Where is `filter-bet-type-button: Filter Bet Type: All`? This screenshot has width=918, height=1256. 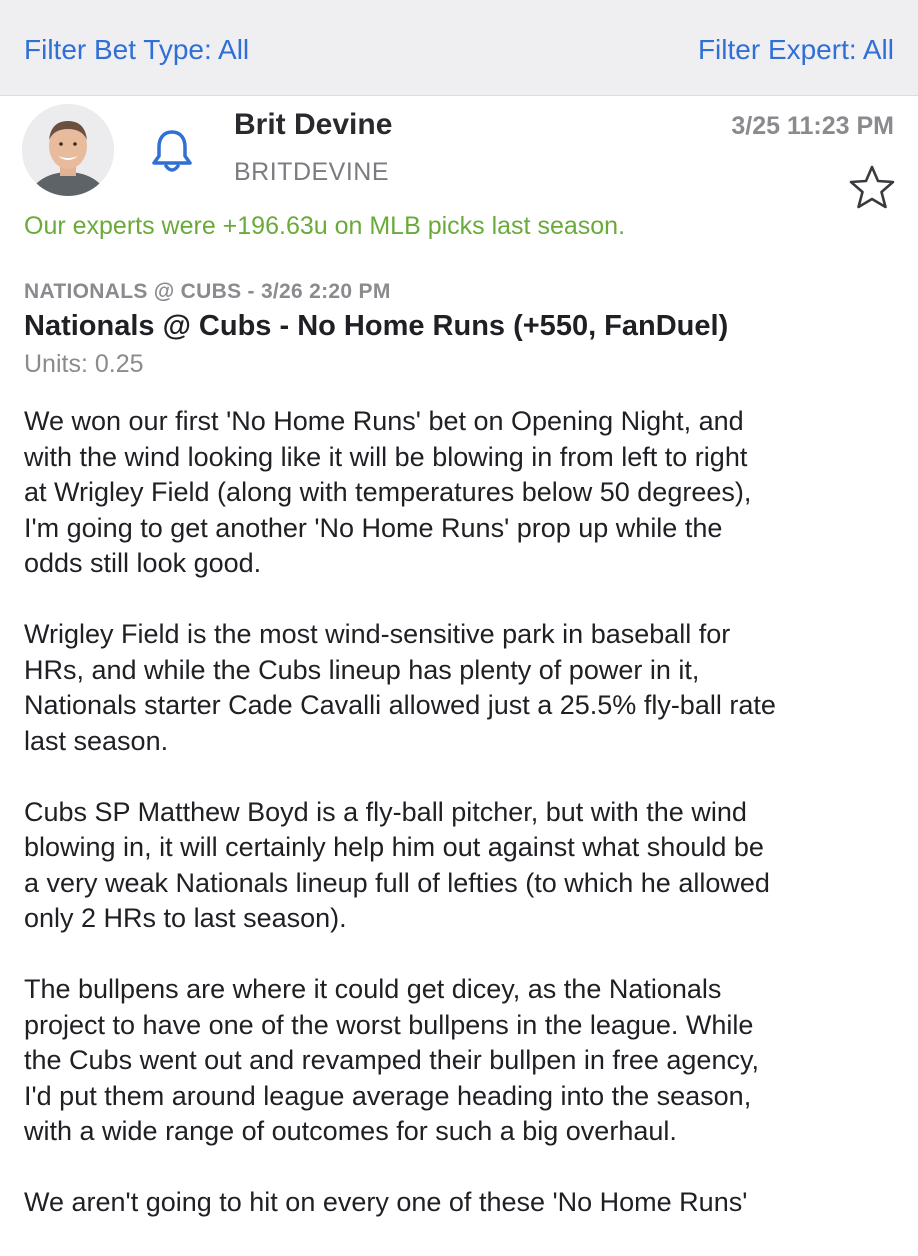 filter-bet-type-button: Filter Bet Type: All is located at coordinates (136, 50).